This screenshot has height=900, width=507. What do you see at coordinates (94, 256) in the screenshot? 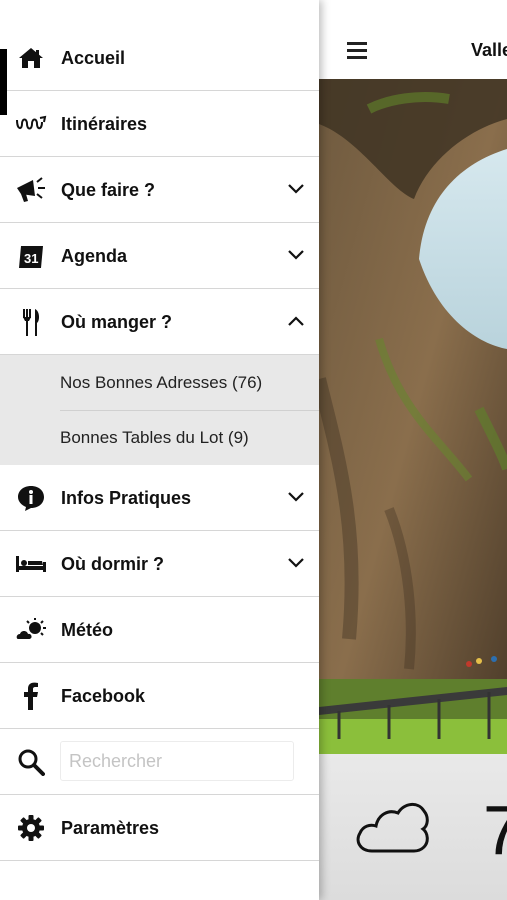
I see `menu-label: Agenda` at bounding box center [94, 256].